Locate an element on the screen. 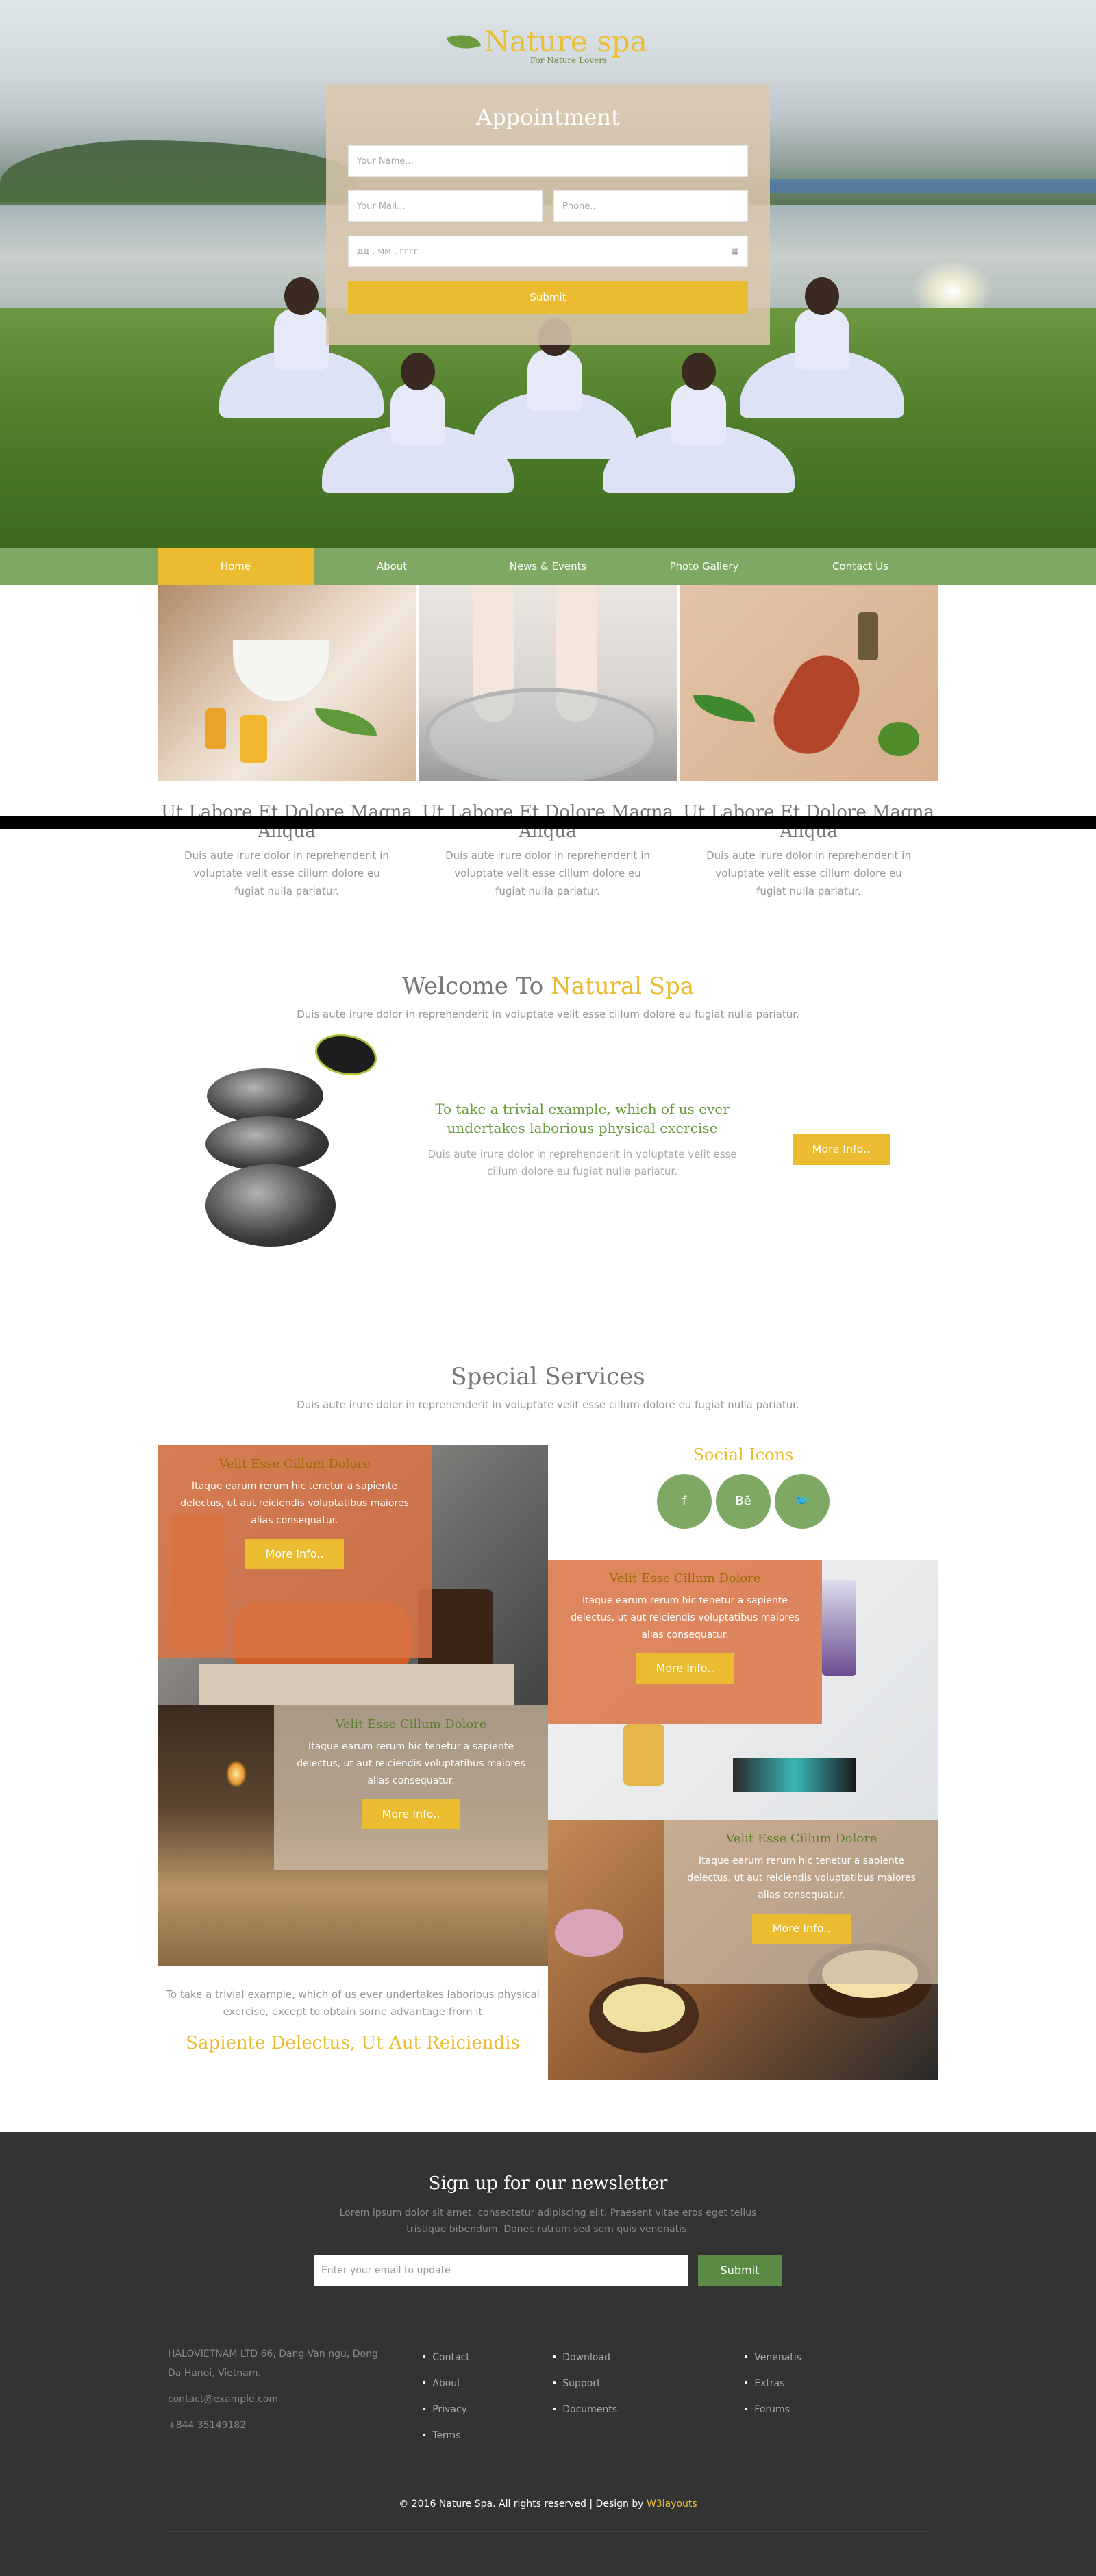 Image resolution: width=1096 pixels, height=2576 pixels. newsletter-submit-button: Submit is located at coordinates (740, 2270).